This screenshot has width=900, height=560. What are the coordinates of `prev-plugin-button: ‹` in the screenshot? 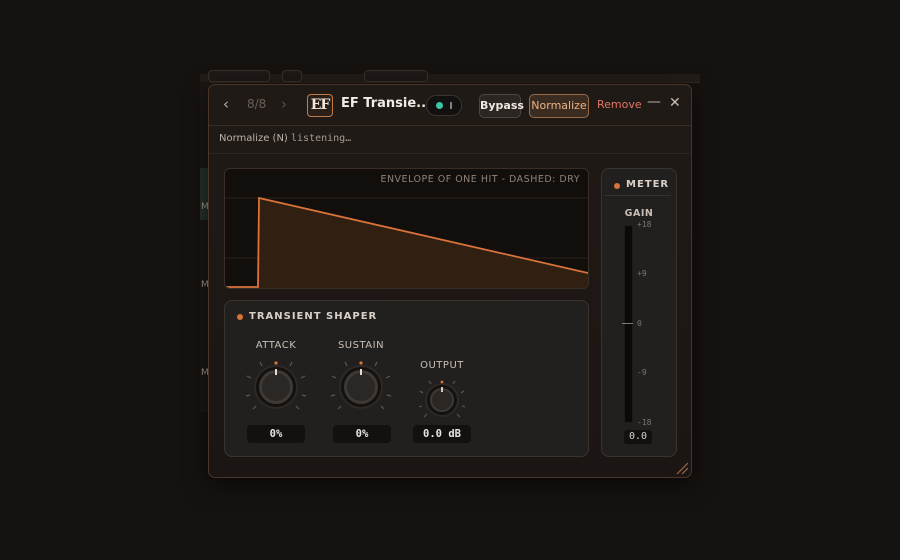 It's located at (226, 104).